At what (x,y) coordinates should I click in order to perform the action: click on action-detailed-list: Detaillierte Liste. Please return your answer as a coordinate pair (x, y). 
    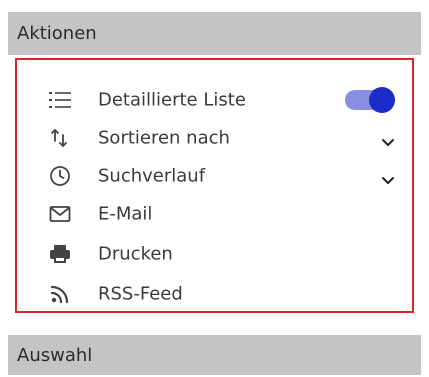
    Looking at the image, I should click on (214, 100).